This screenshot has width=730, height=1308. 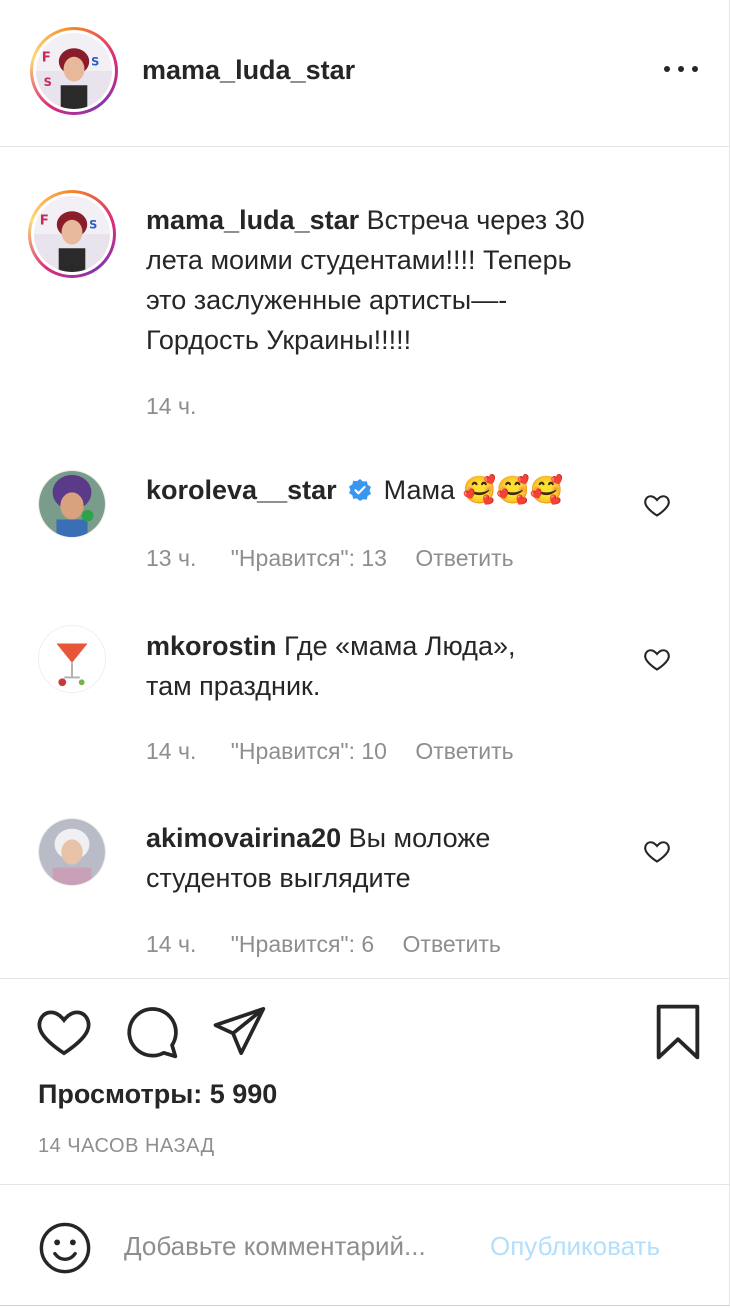 I want to click on comment-username: mkorostin, so click(x=211, y=646).